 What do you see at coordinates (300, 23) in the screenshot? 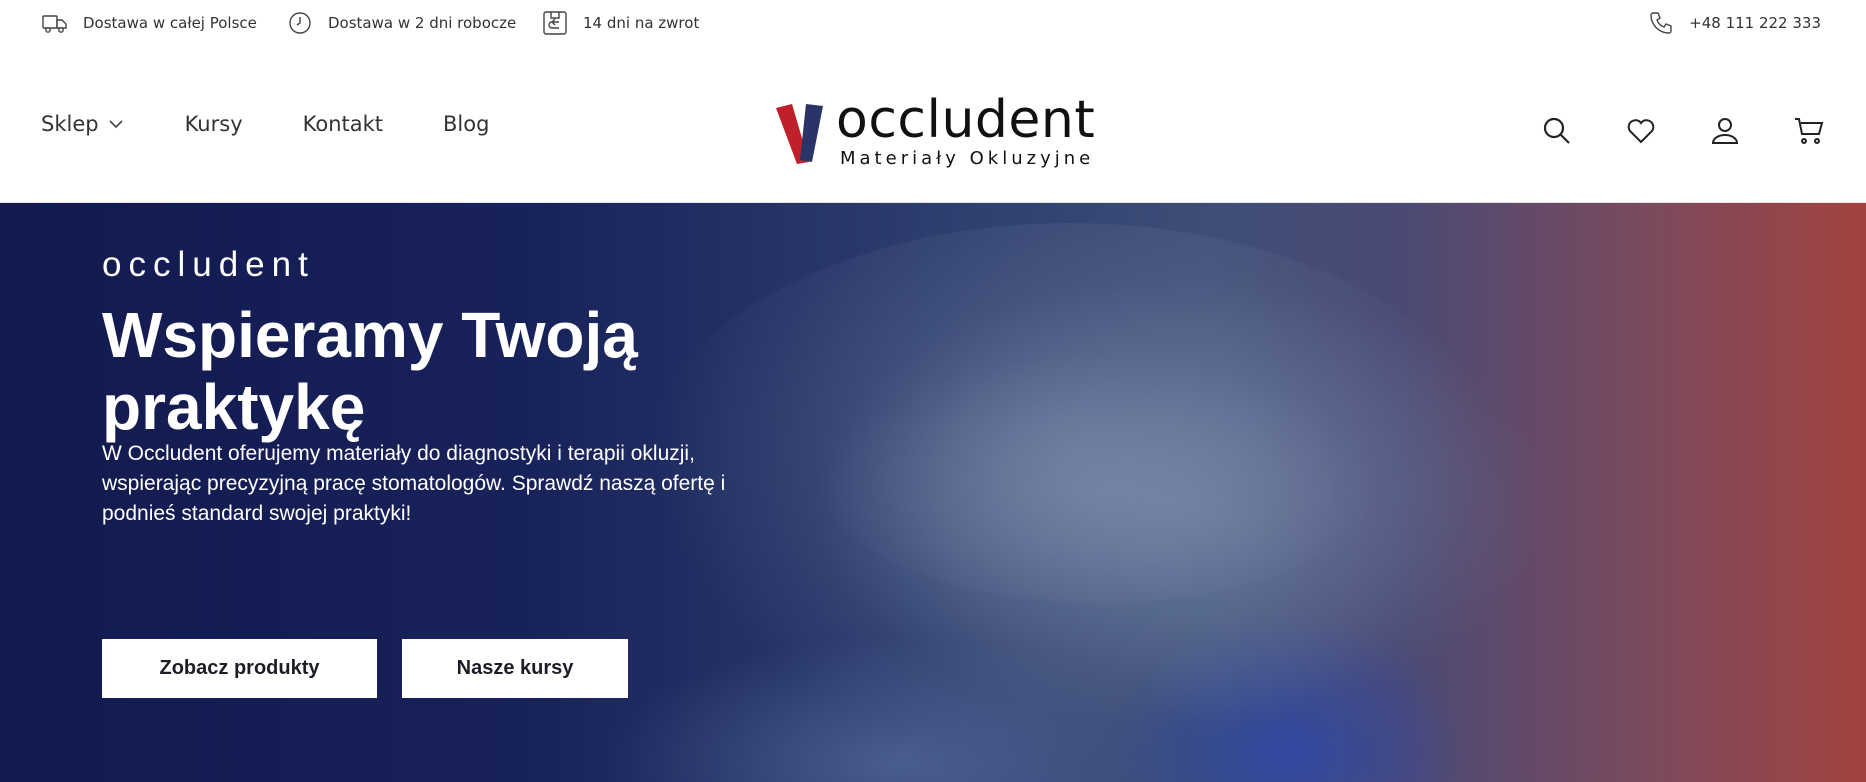
I see `clock-icon` at bounding box center [300, 23].